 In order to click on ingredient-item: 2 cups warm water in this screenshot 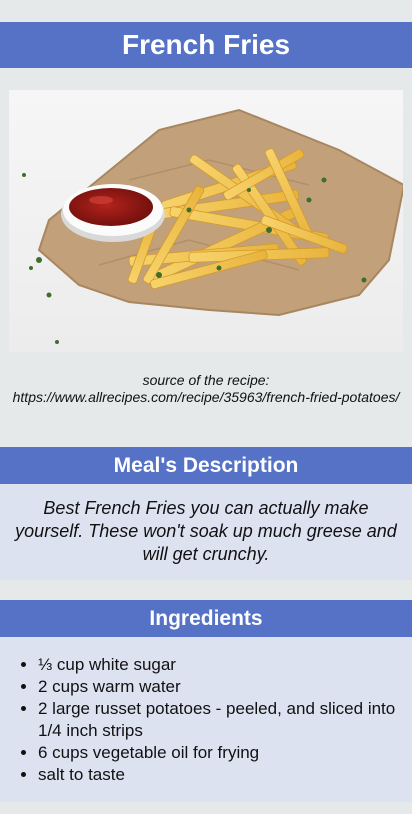, I will do `click(220, 687)`.